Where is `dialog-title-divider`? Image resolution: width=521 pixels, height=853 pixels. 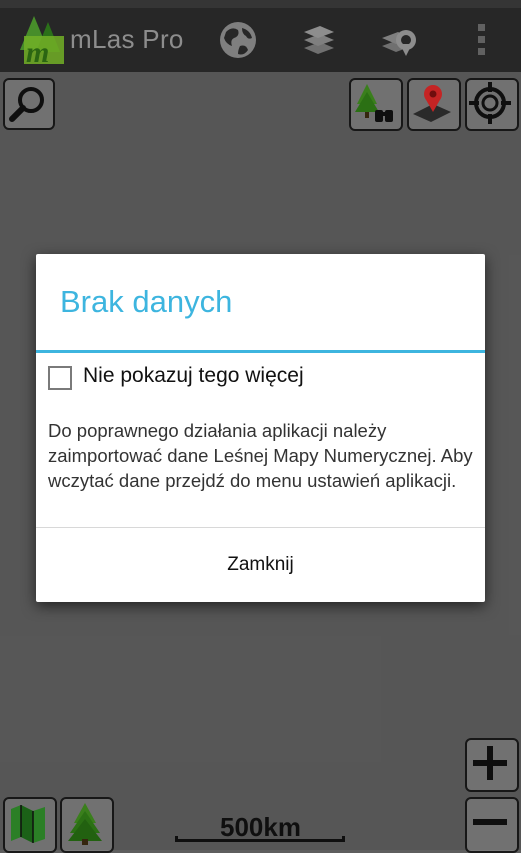 dialog-title-divider is located at coordinates (260, 351).